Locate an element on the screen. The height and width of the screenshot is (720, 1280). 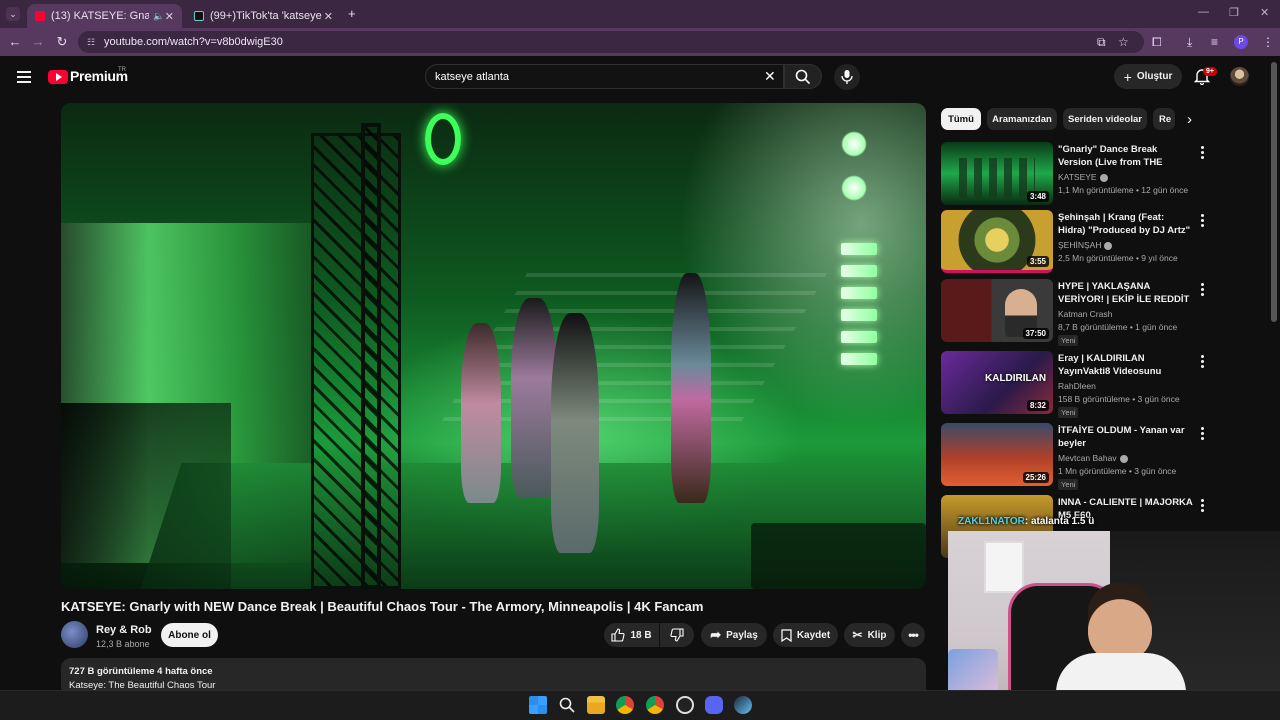
clip-button: ✂ Klip is located at coordinates (869, 635).